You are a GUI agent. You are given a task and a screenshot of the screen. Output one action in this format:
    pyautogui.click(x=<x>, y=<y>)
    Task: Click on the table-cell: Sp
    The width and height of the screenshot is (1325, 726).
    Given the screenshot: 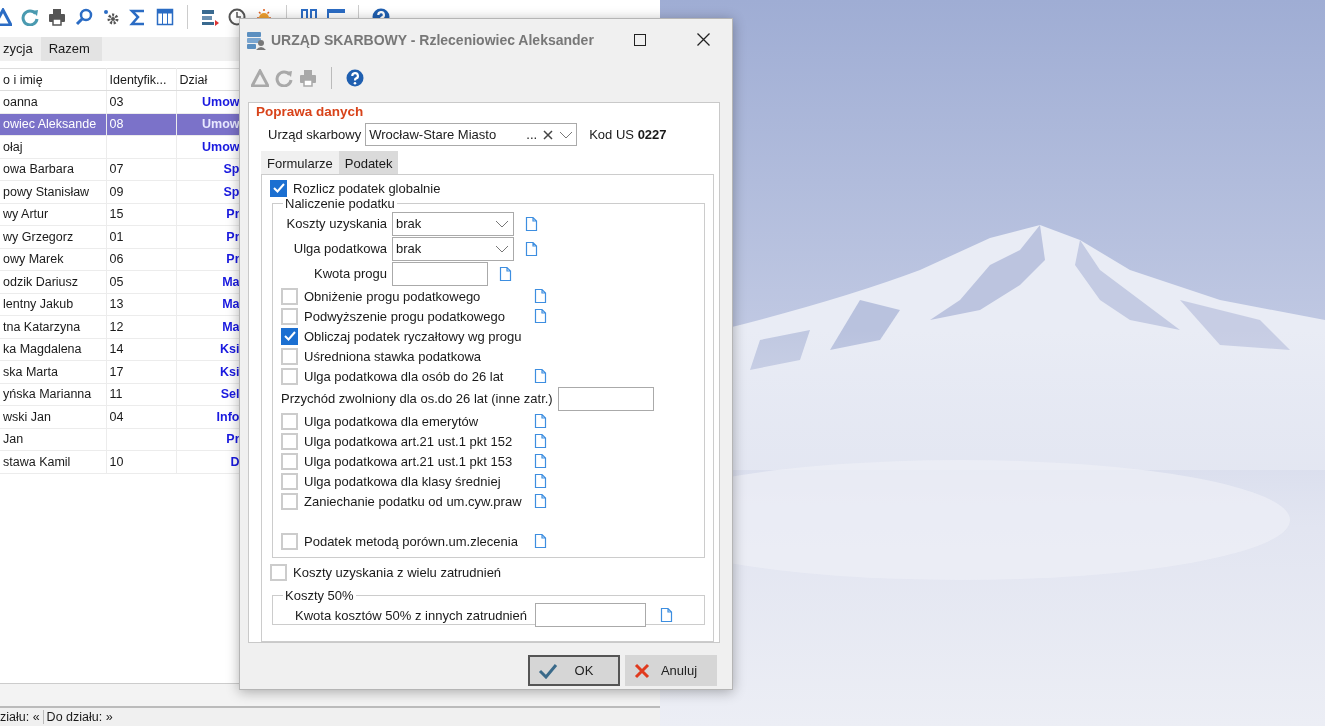 What is the action you would take?
    pyautogui.click(x=231, y=191)
    